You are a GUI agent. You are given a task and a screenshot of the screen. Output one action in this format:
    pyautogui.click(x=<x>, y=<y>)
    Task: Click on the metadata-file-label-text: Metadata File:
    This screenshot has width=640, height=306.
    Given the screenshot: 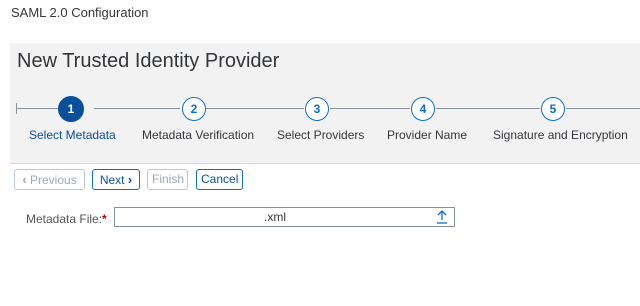 What is the action you would take?
    pyautogui.click(x=64, y=219)
    